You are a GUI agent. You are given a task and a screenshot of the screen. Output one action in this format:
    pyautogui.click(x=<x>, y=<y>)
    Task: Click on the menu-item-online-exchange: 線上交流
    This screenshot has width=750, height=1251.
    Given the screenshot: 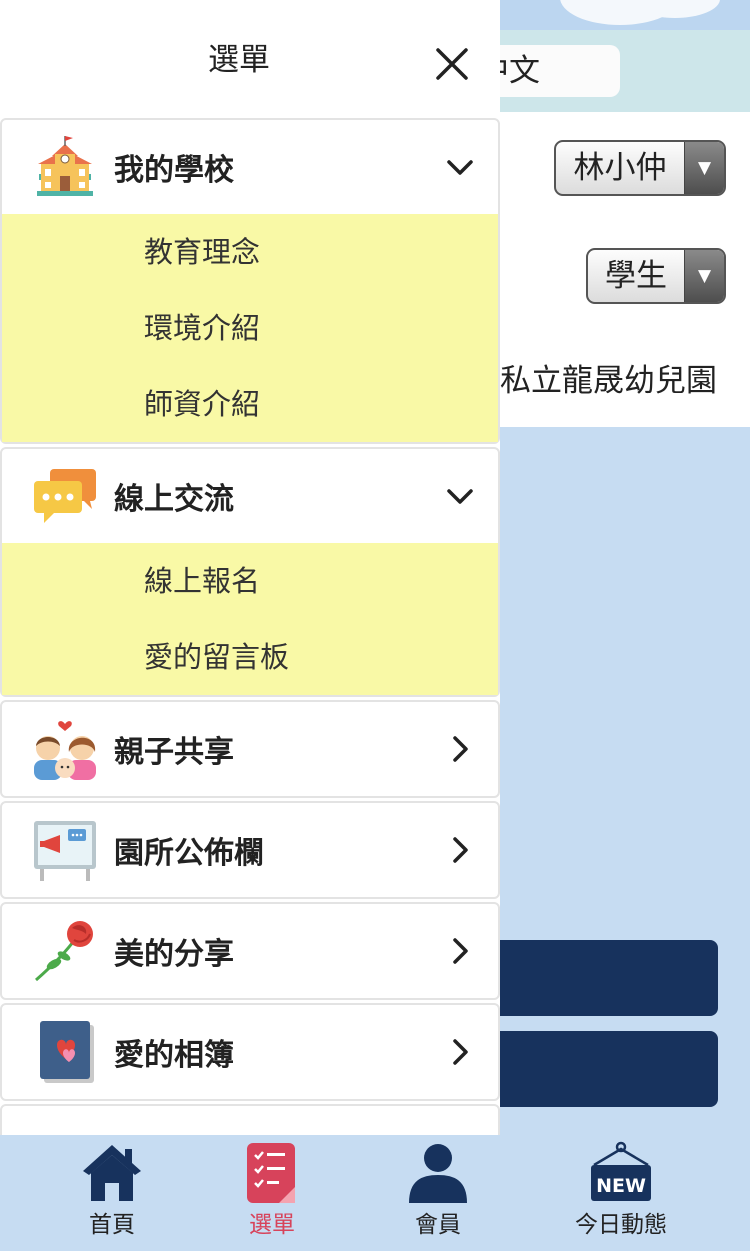 What is the action you would take?
    pyautogui.click(x=250, y=496)
    